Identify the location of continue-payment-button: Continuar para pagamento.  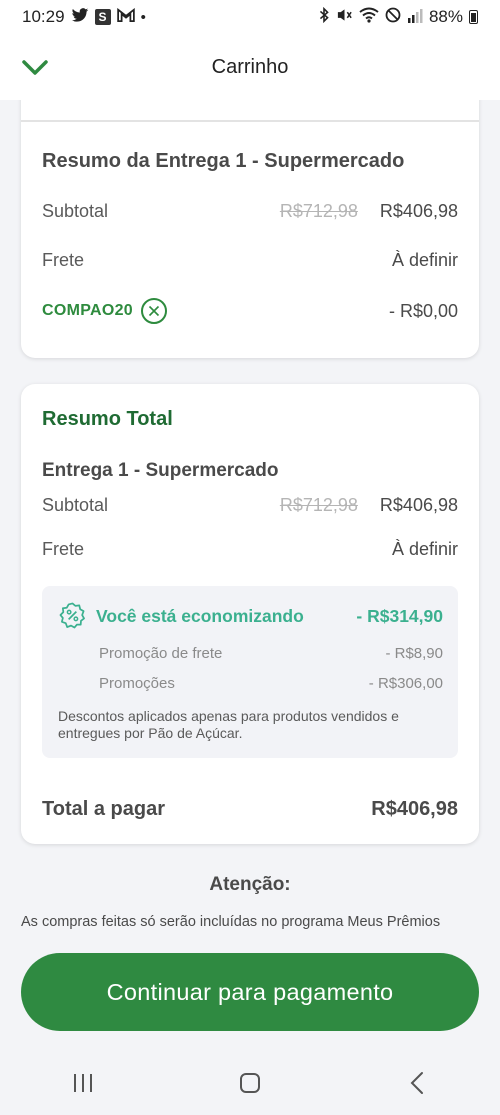
(250, 992).